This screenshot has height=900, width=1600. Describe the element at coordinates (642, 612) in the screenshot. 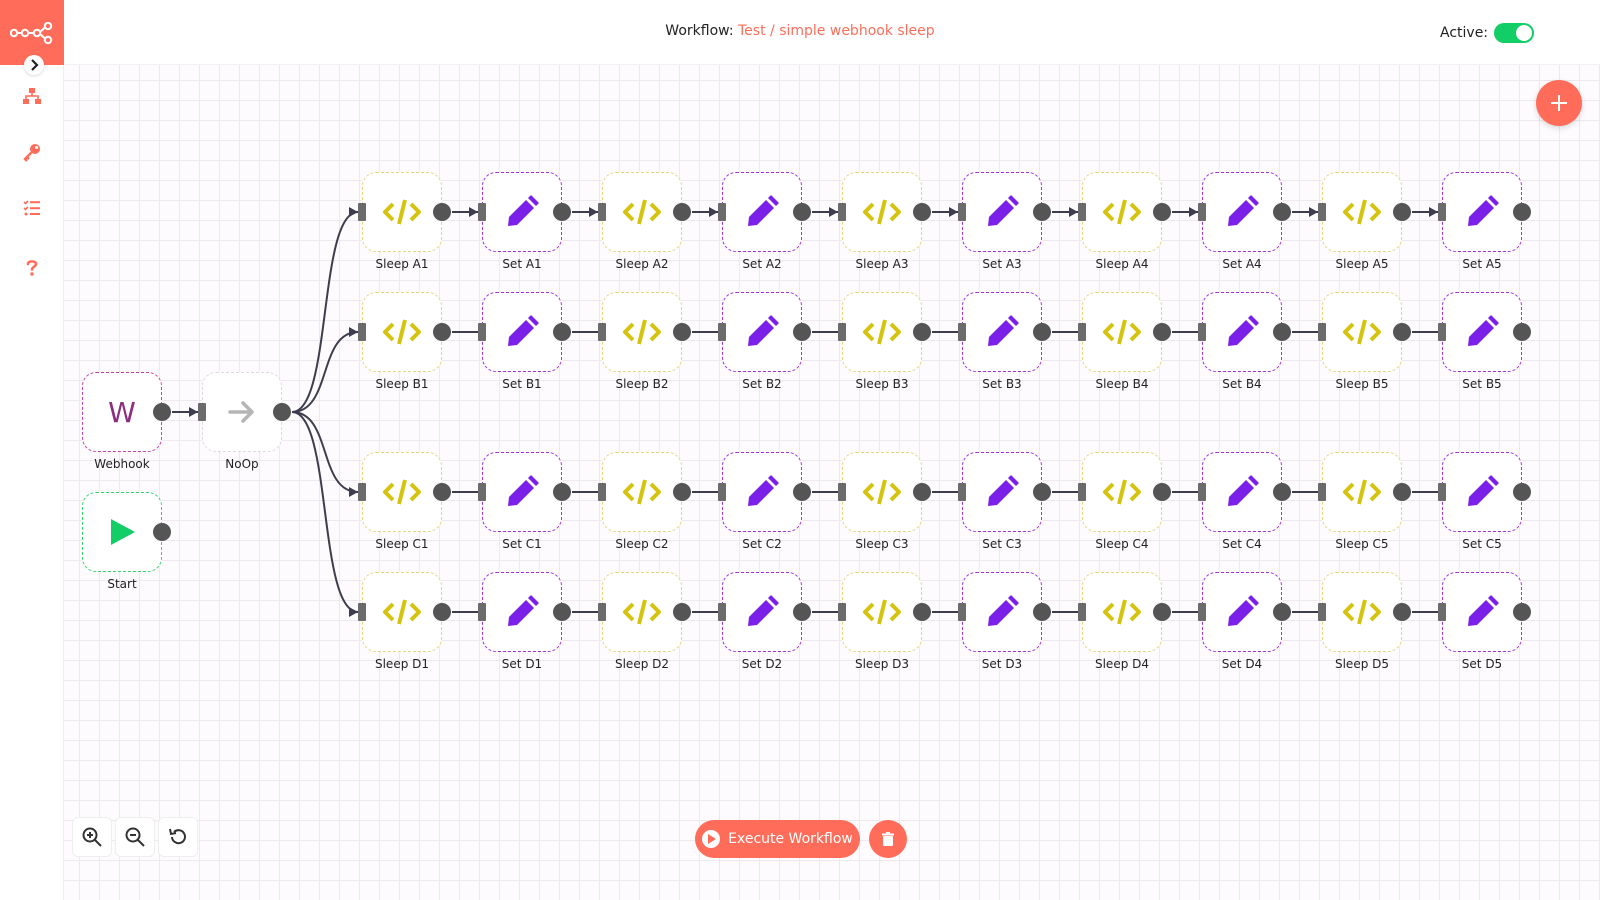

I see `node-sleep-d2` at that location.